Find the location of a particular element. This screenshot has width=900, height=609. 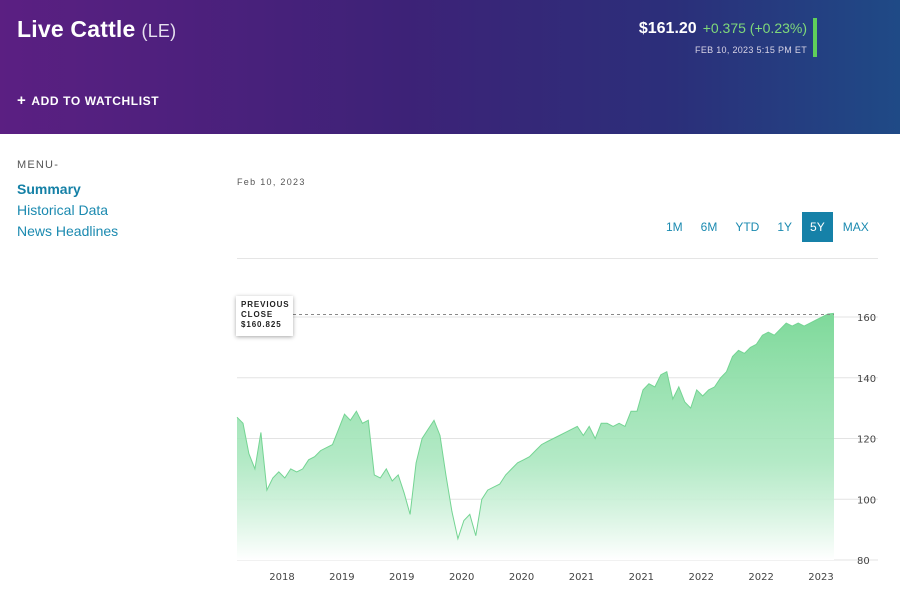

y-tick-label: 160 is located at coordinates (866, 318).